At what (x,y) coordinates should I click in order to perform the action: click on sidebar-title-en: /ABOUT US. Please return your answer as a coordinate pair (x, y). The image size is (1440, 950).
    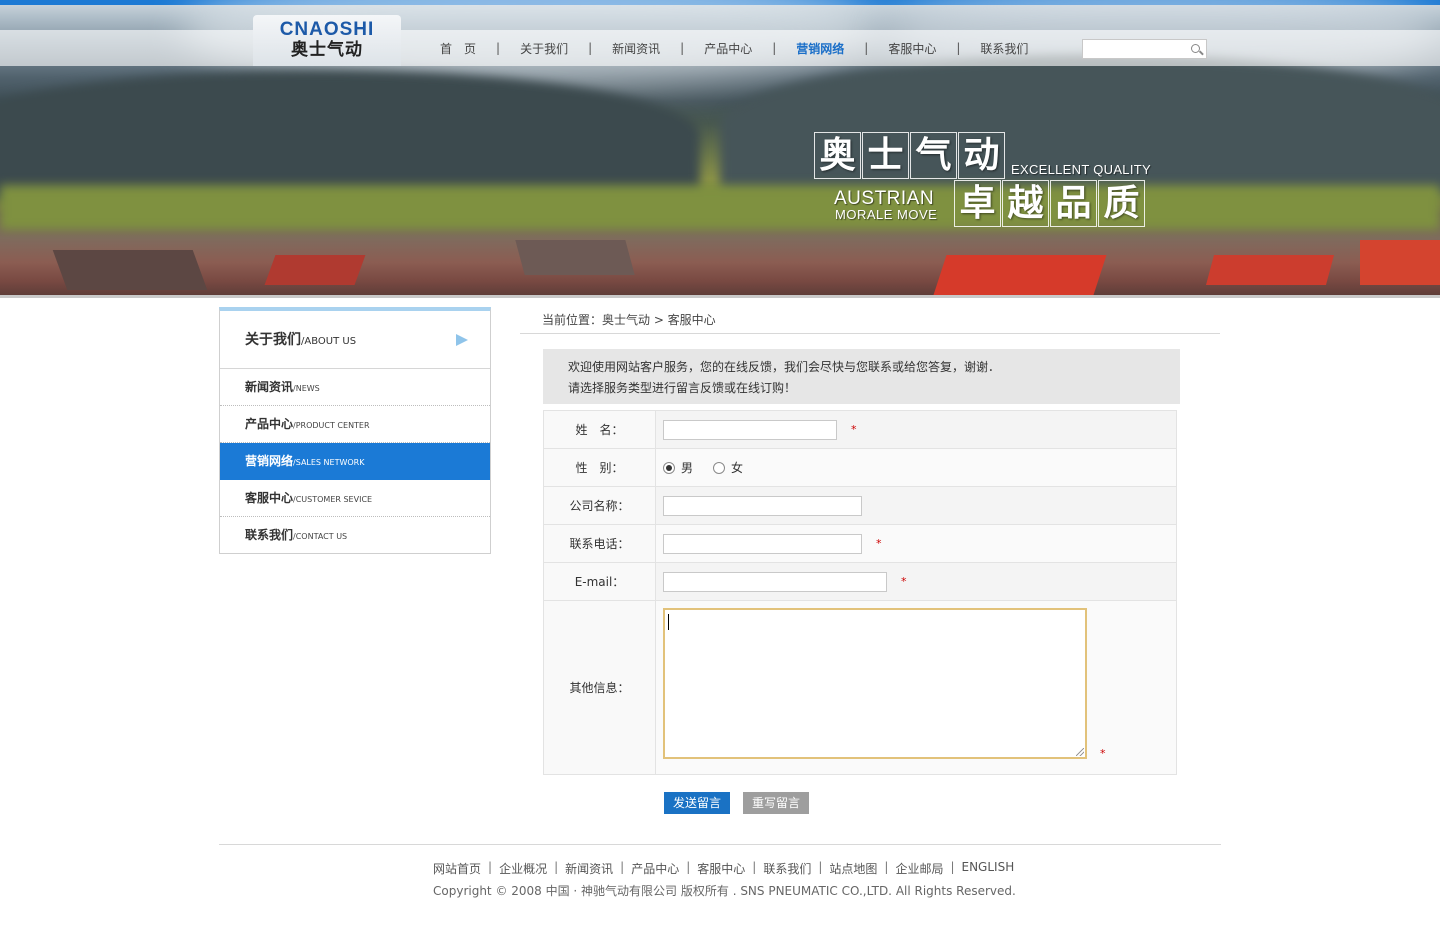
    Looking at the image, I should click on (329, 341).